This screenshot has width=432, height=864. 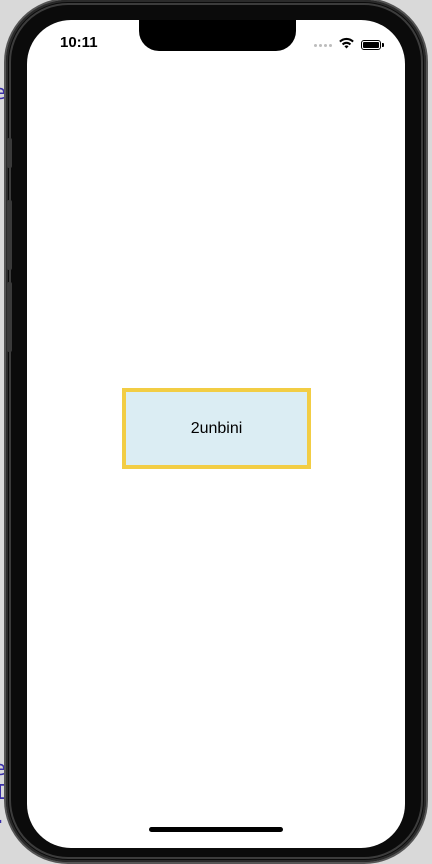 I want to click on name-label-text: 2unbini, so click(x=216, y=428).